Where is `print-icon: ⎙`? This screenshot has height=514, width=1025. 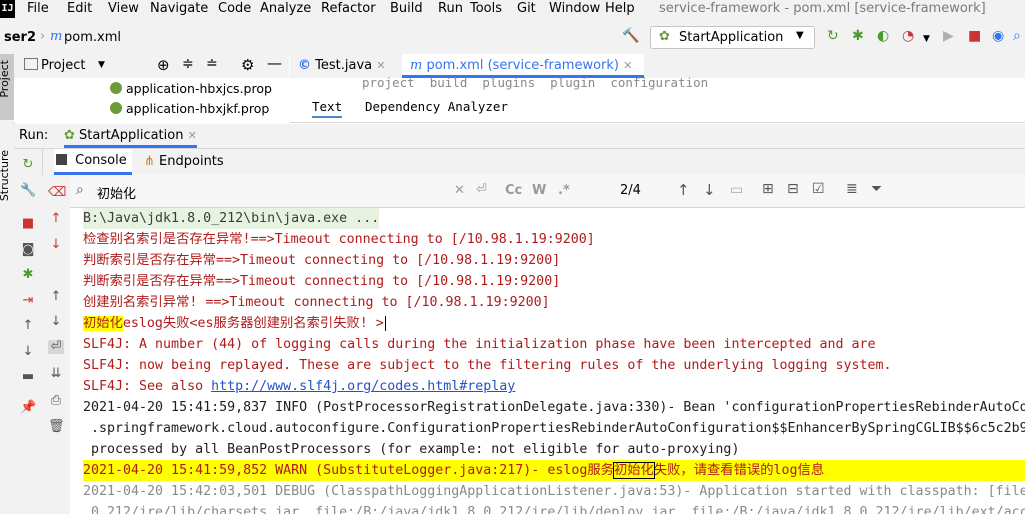 print-icon: ⎙ is located at coordinates (56, 401).